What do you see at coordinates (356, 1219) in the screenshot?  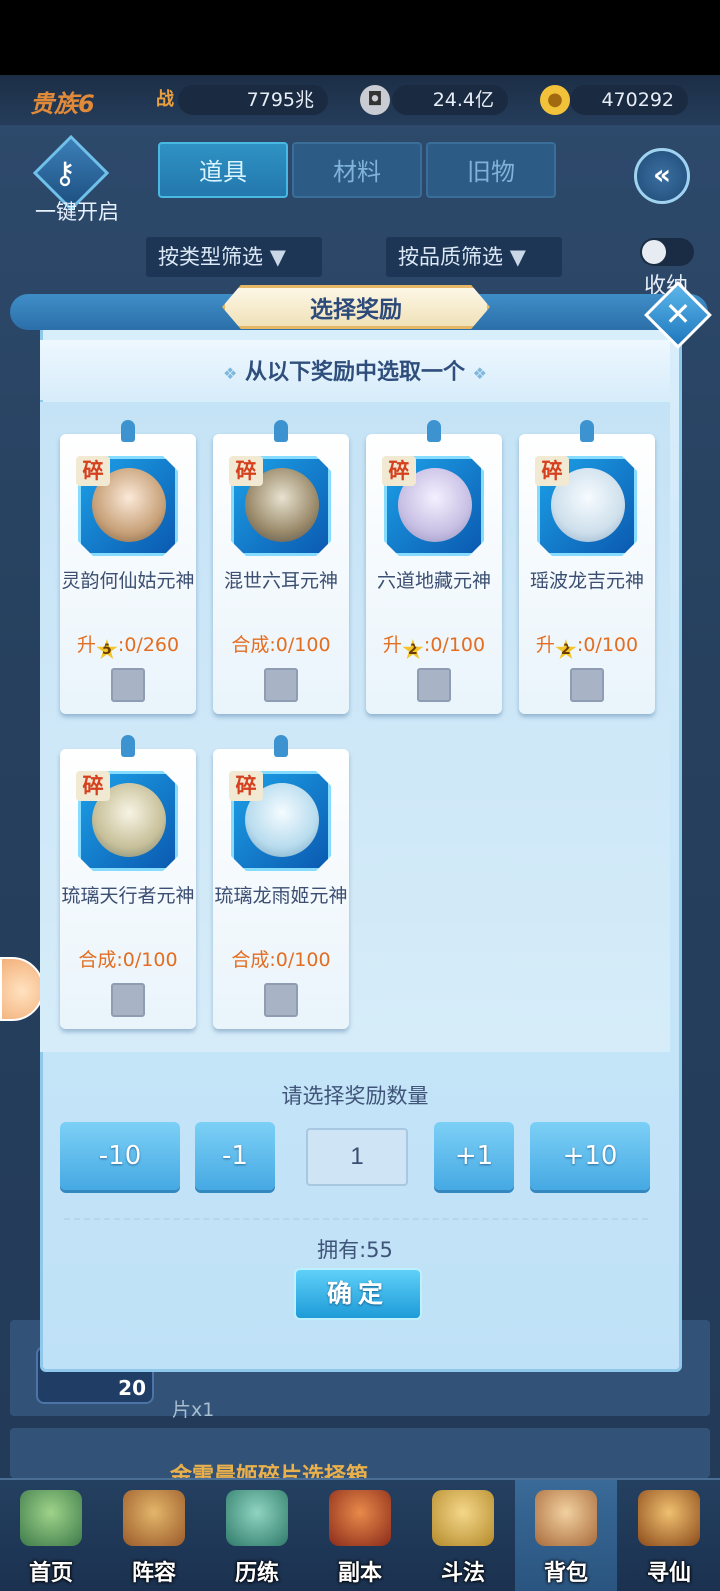 I see `divider` at bounding box center [356, 1219].